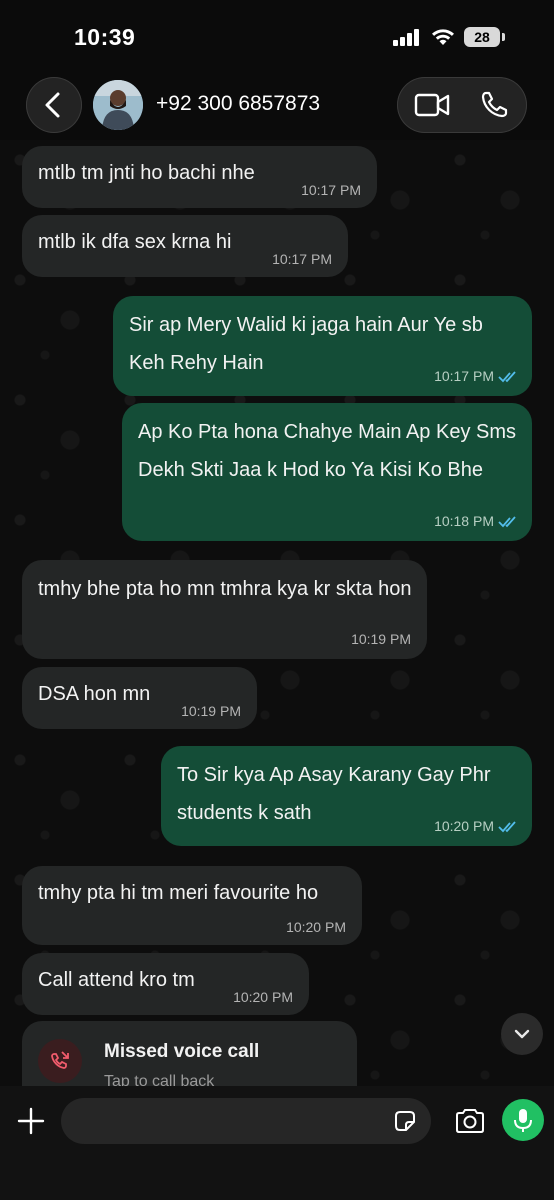  Describe the element at coordinates (277, 35) in the screenshot. I see `status-bar: 10:39 28` at that location.